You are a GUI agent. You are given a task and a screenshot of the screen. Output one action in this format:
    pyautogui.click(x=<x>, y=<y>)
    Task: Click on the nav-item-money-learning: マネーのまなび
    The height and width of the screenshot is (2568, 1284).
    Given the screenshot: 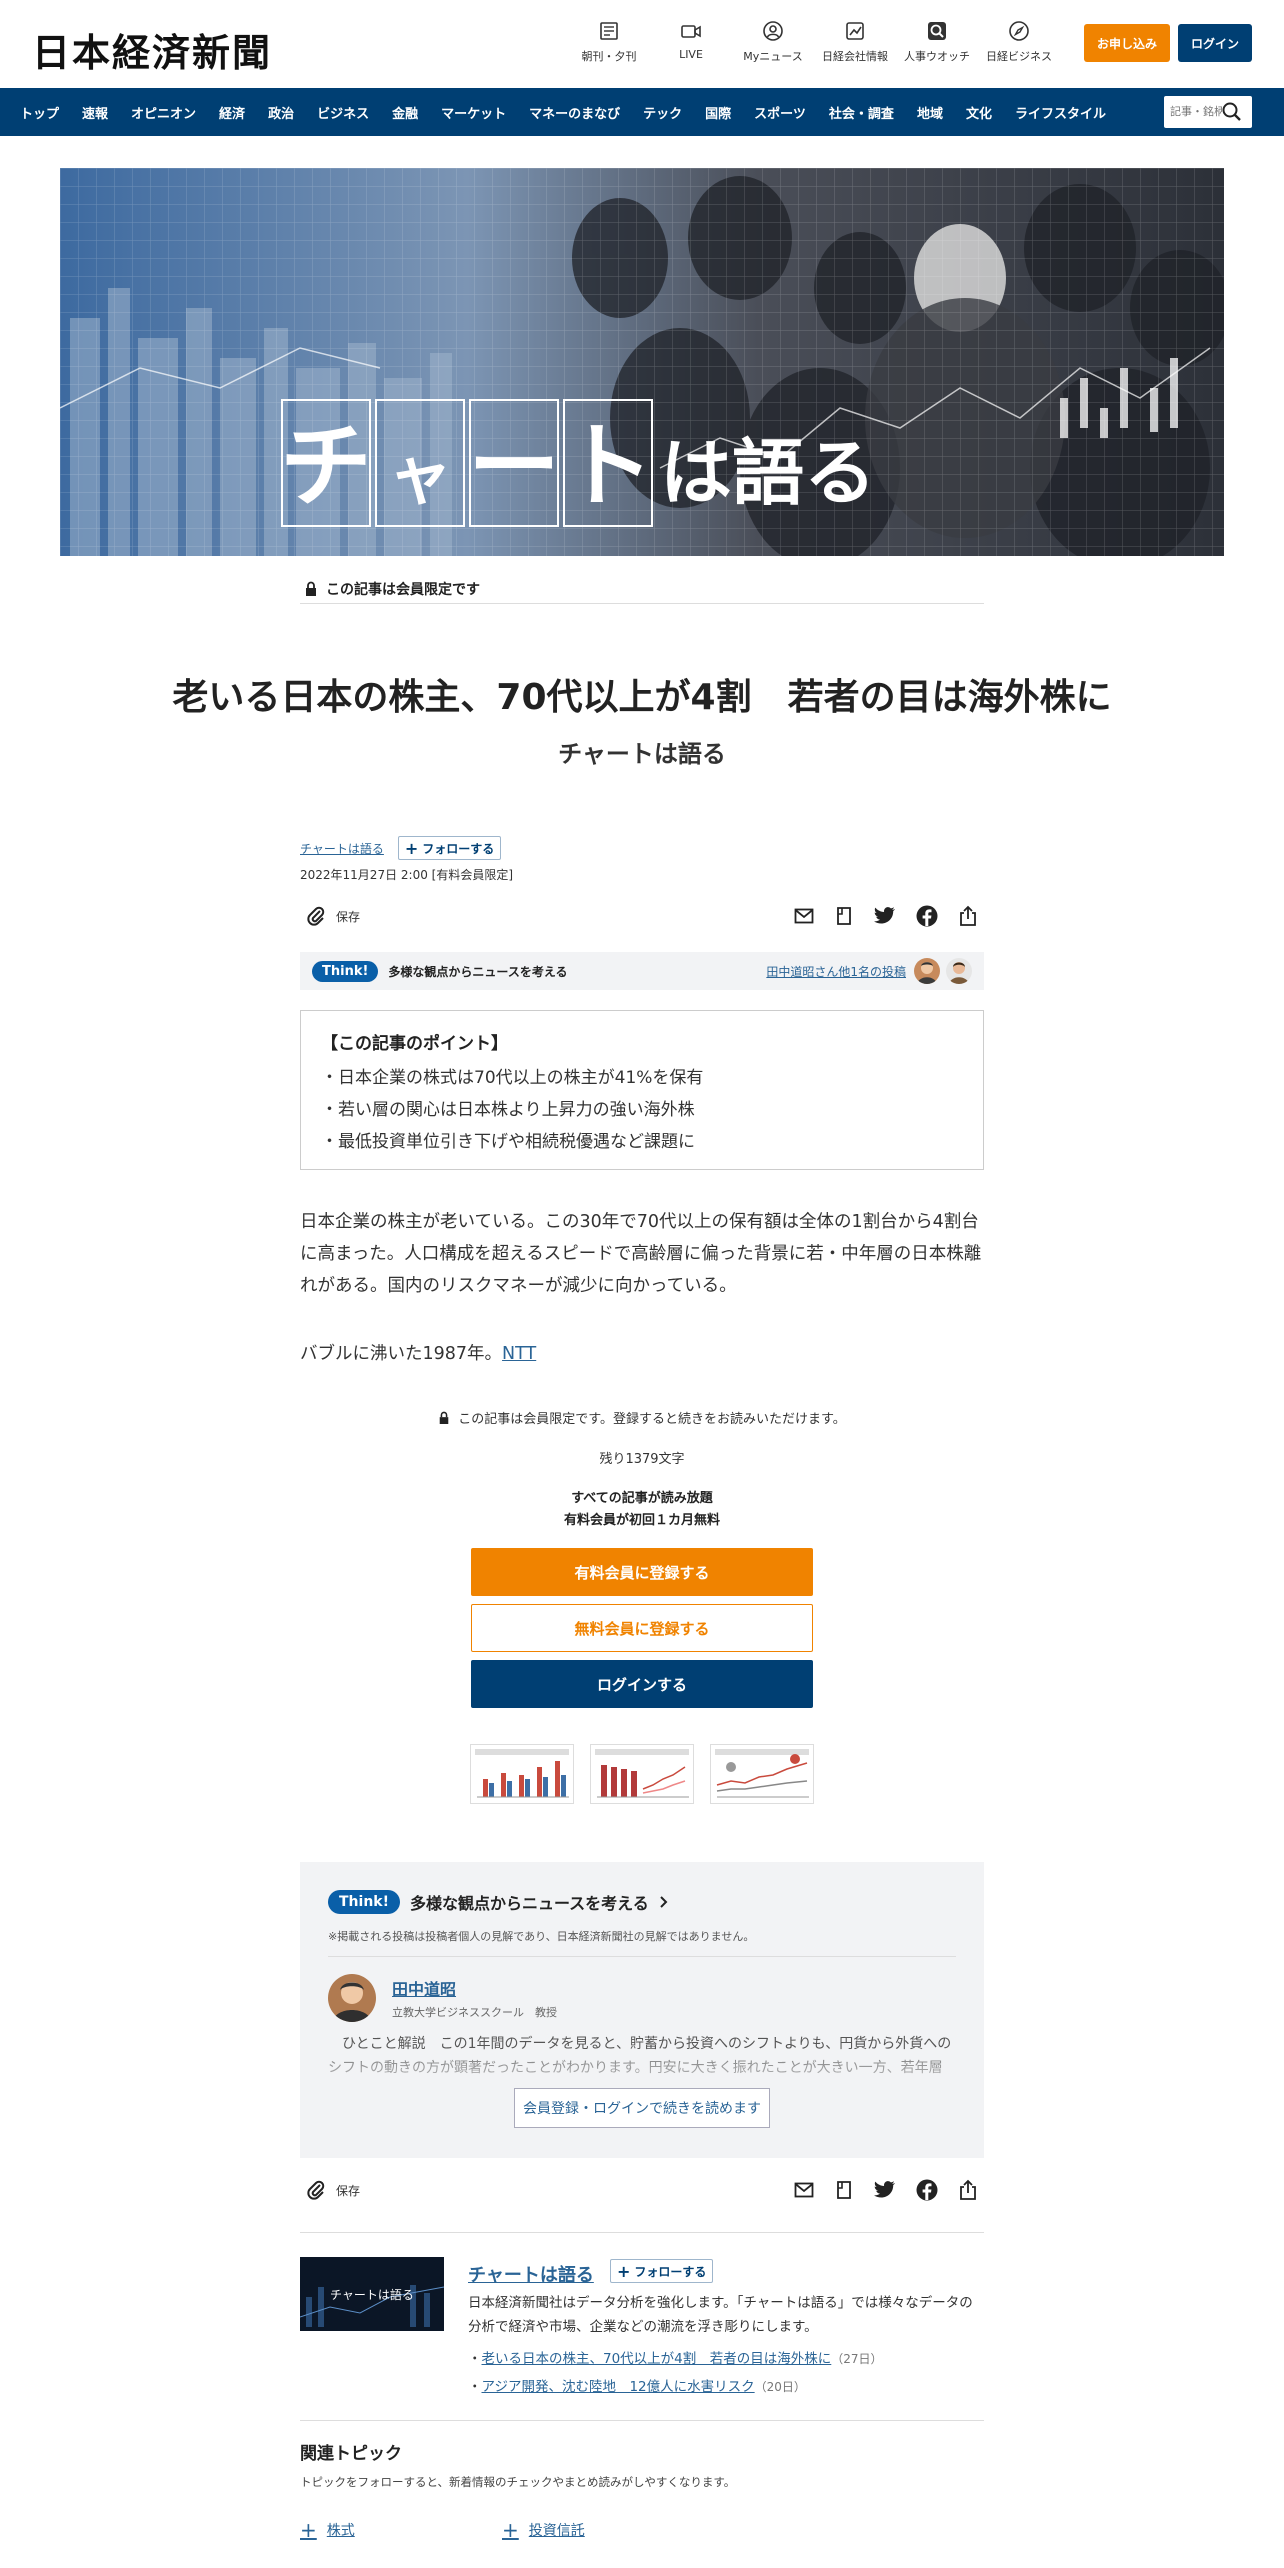 What is the action you would take?
    pyautogui.click(x=574, y=112)
    